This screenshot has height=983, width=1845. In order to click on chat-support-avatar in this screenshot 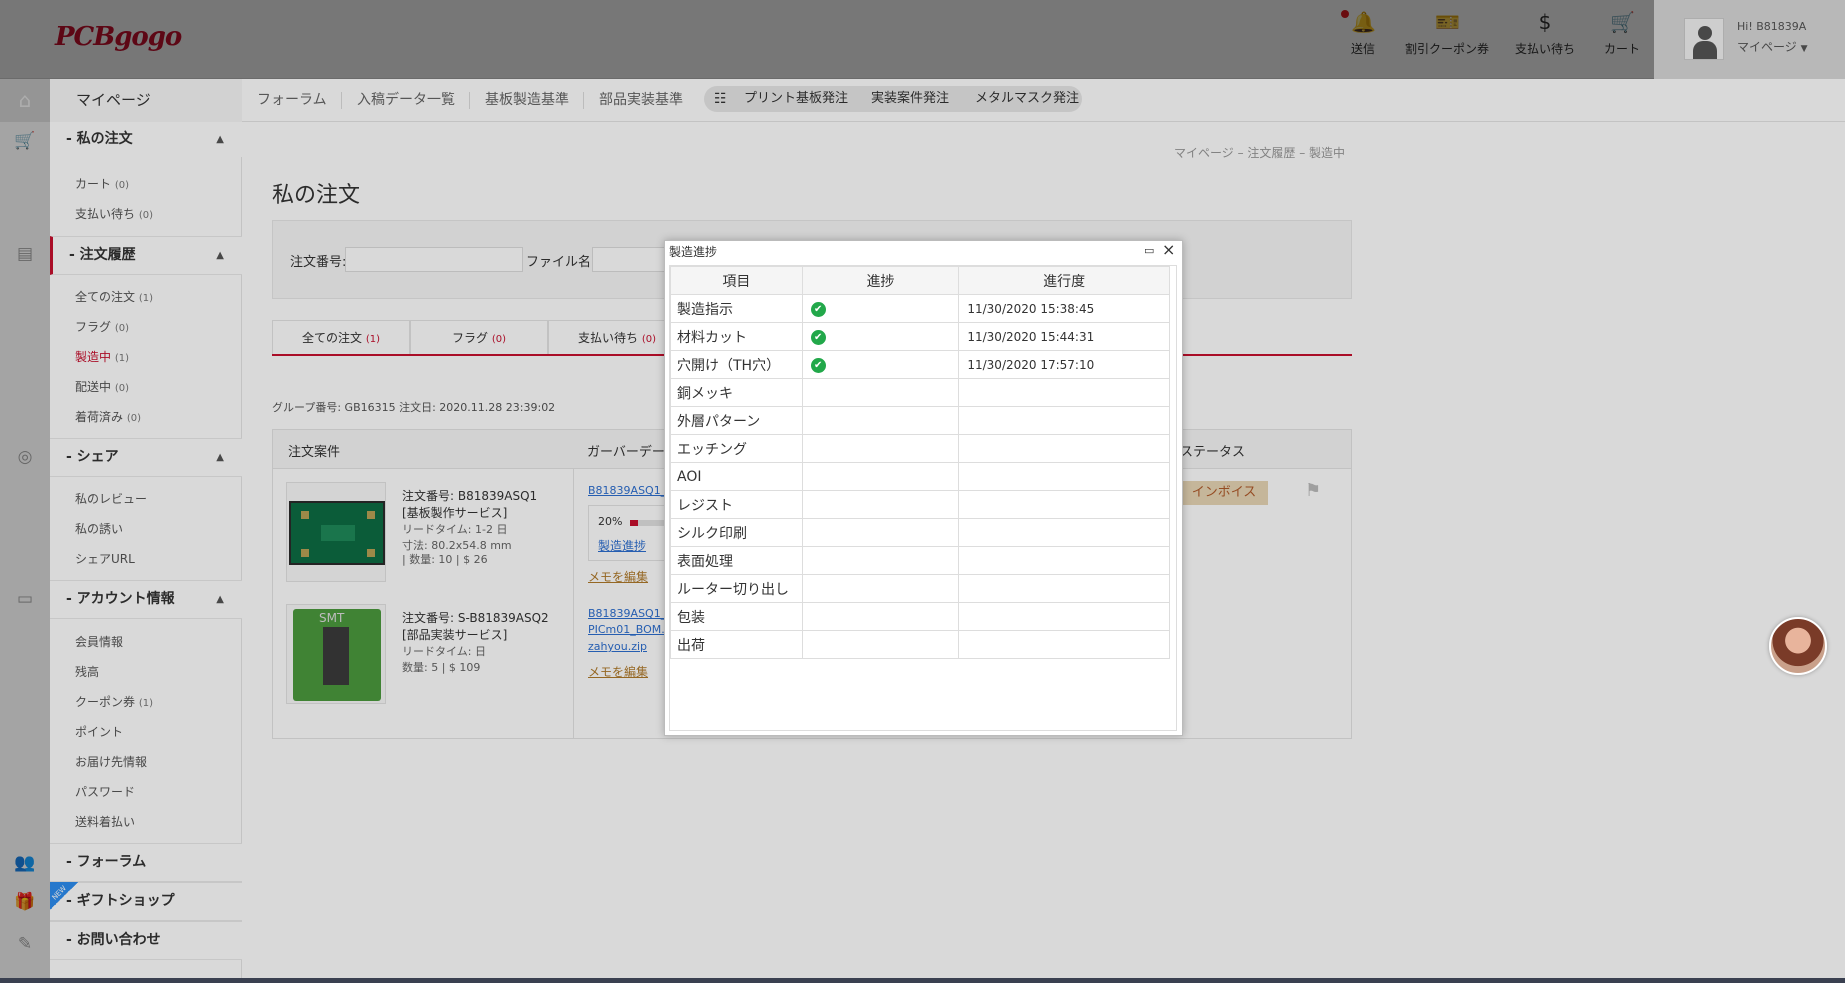, I will do `click(1798, 646)`.